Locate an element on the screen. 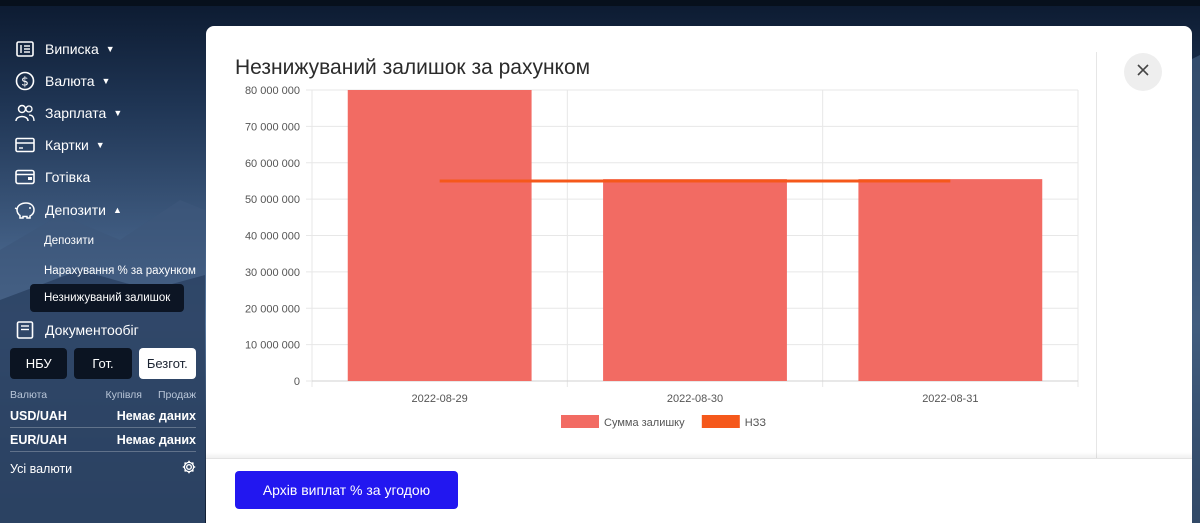 The width and height of the screenshot is (1200, 523). gear-icon is located at coordinates (189, 468).